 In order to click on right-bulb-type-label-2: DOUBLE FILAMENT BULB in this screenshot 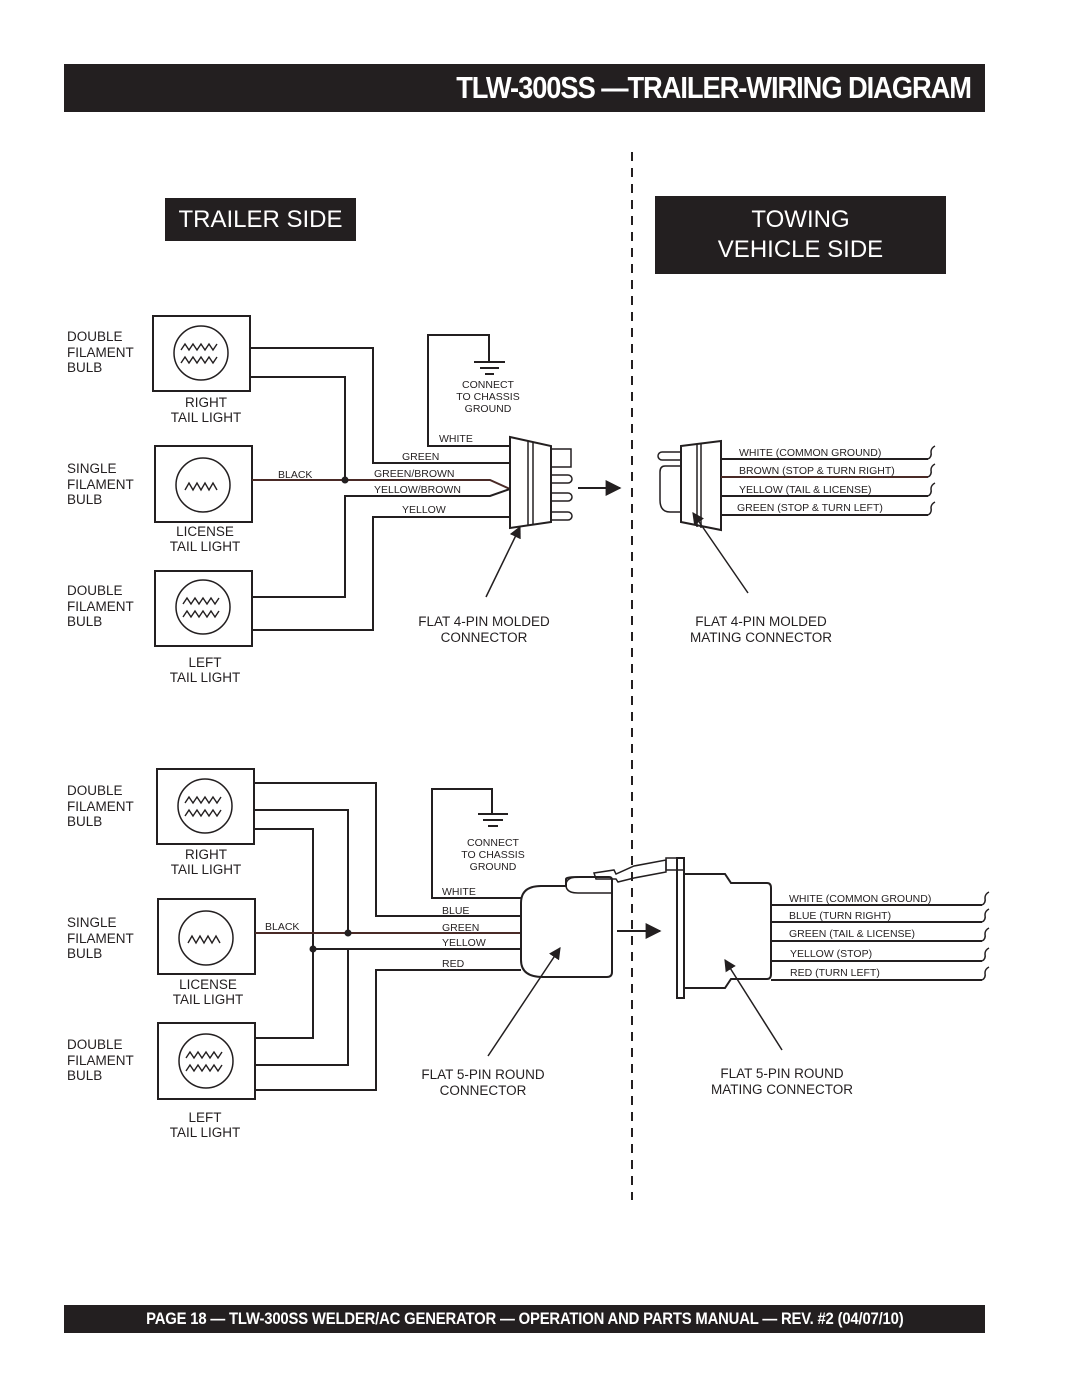, I will do `click(100, 806)`.